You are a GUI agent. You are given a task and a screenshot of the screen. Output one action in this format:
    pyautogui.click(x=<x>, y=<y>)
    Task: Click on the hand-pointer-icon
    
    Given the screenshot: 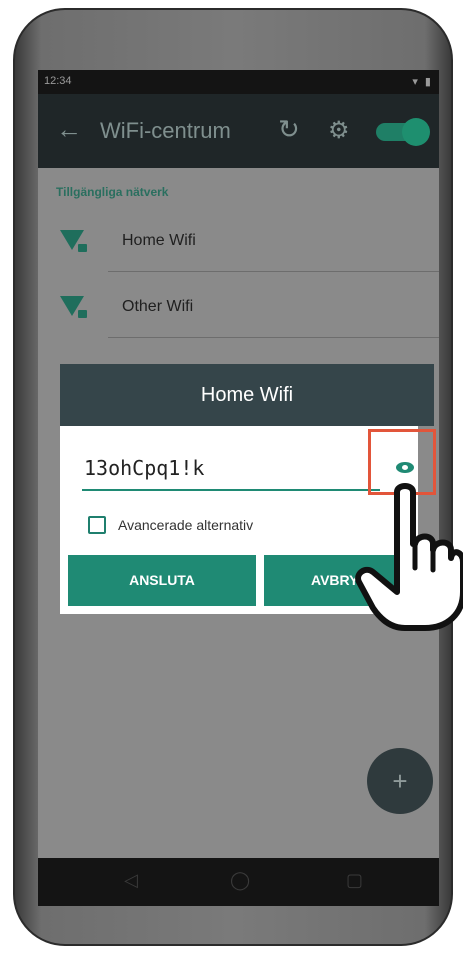 What is the action you would take?
    pyautogui.click(x=409, y=557)
    